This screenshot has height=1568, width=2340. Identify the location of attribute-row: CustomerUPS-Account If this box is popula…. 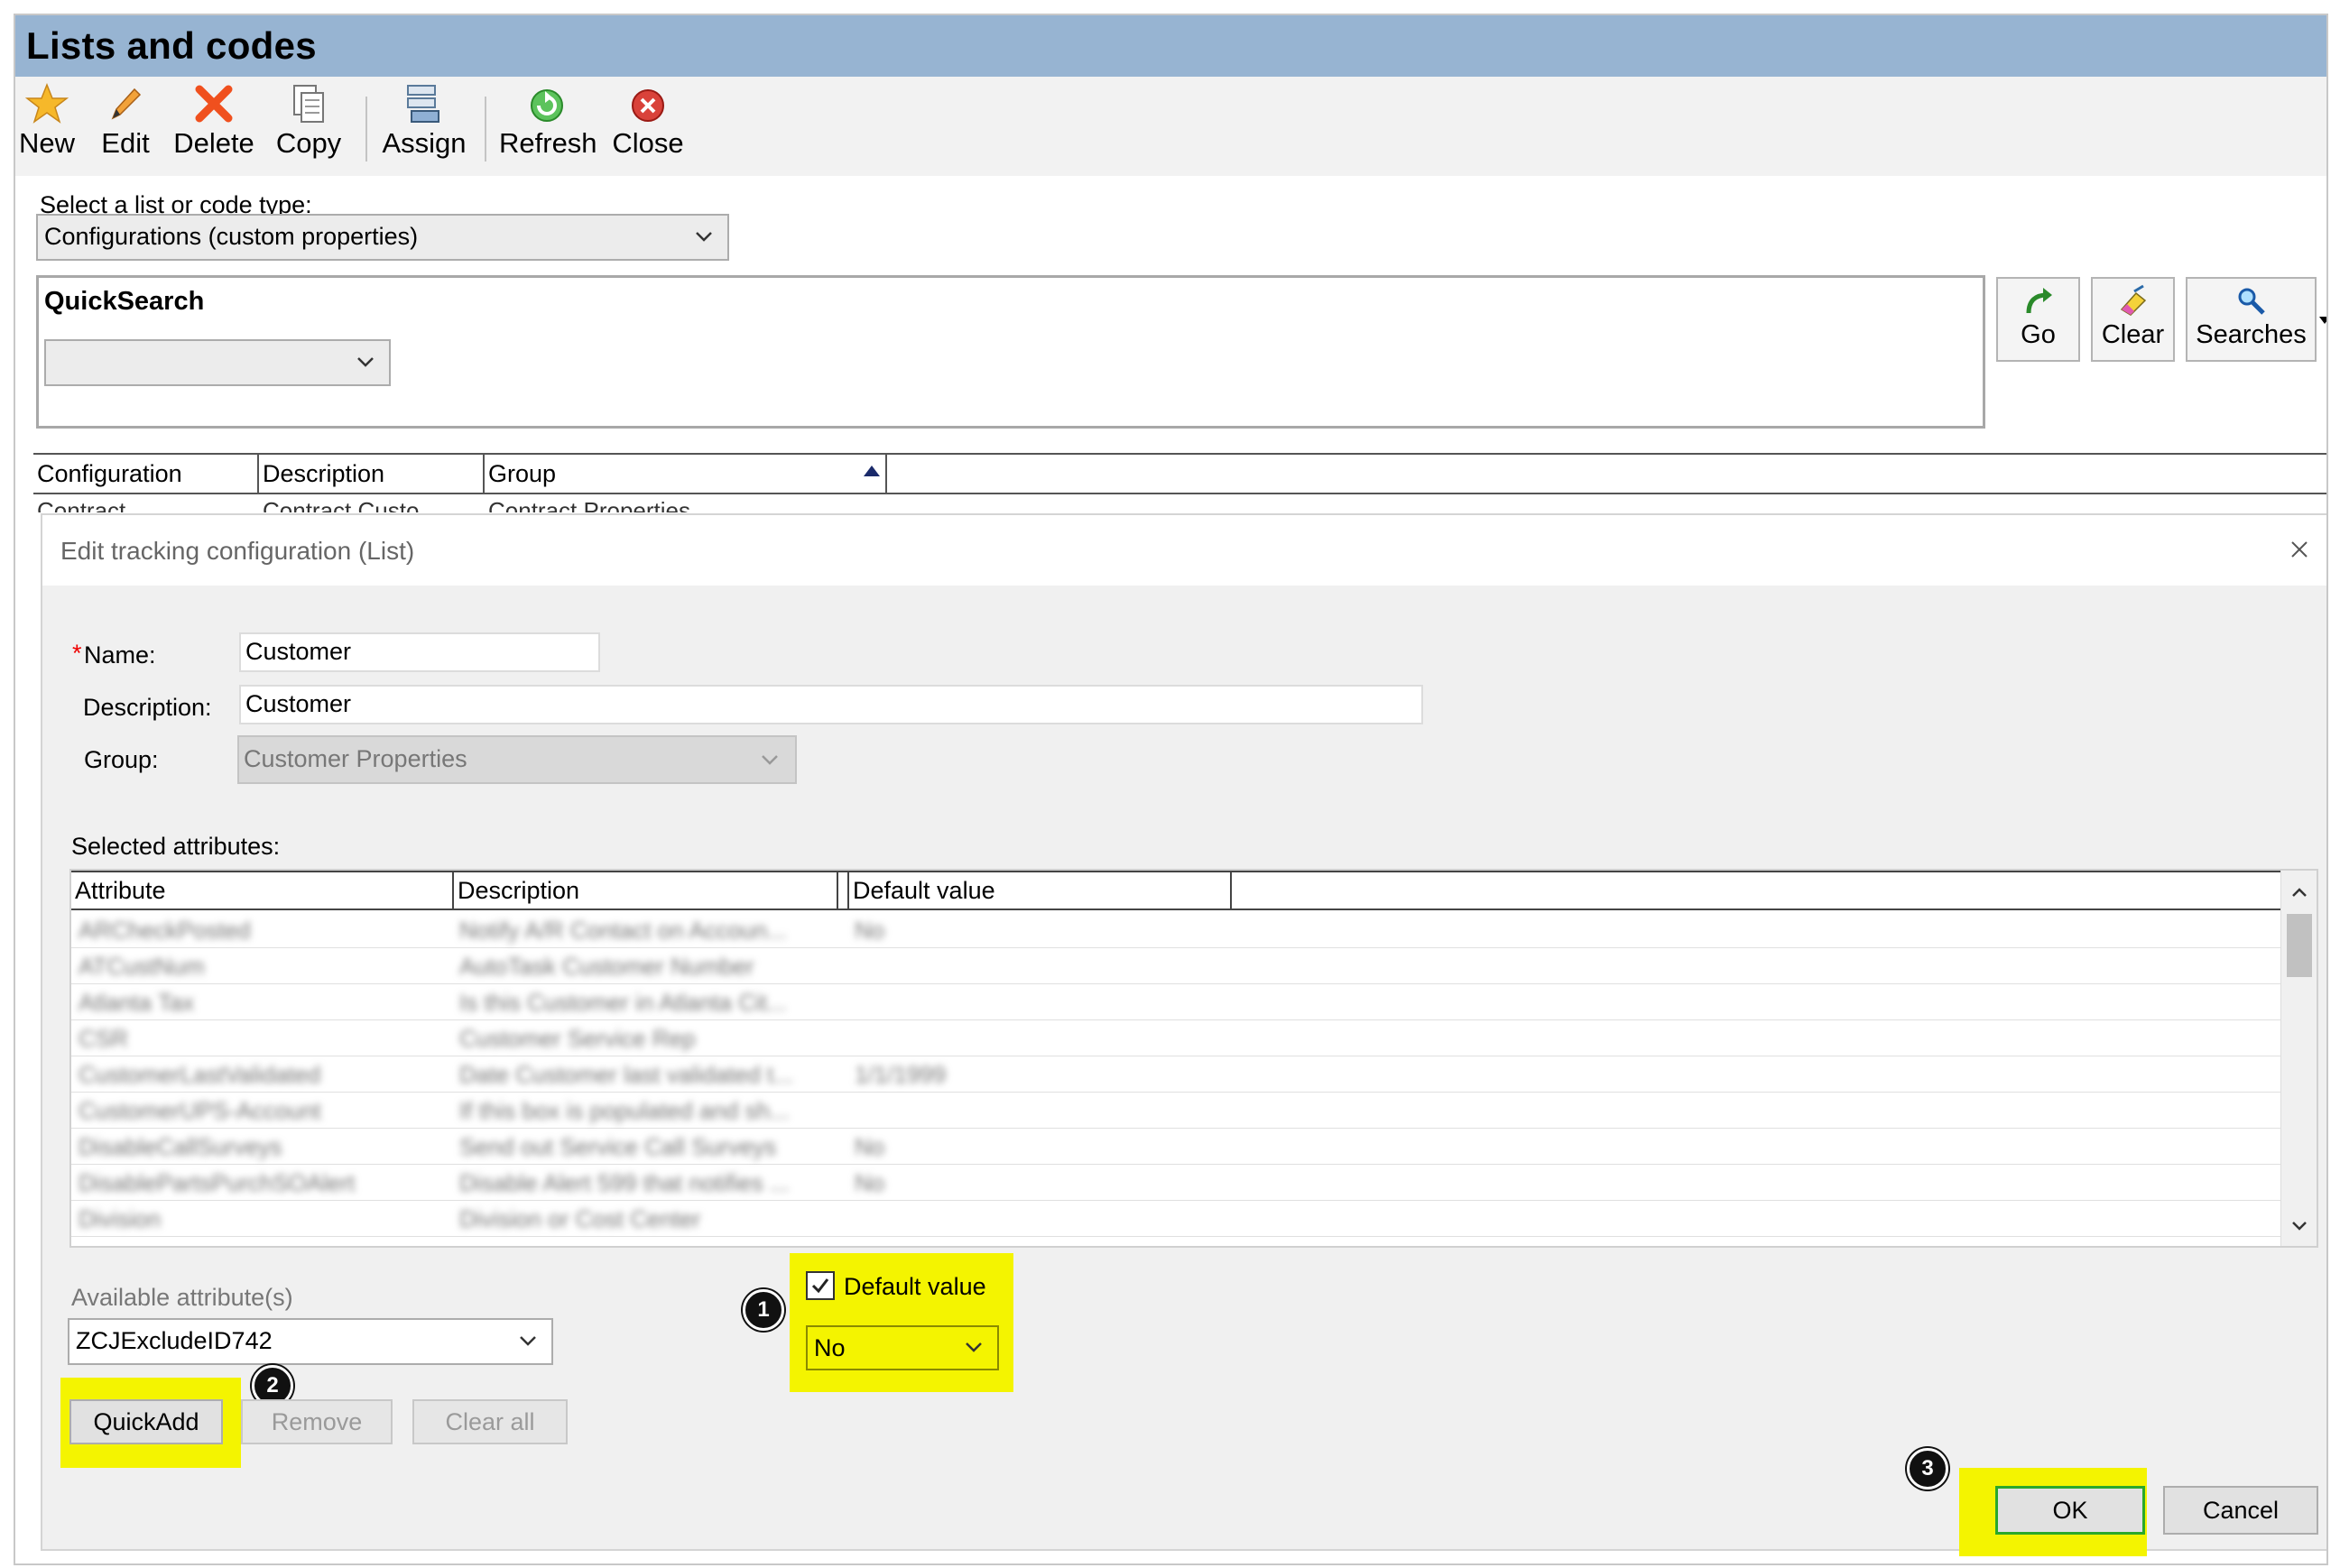
(1176, 1111).